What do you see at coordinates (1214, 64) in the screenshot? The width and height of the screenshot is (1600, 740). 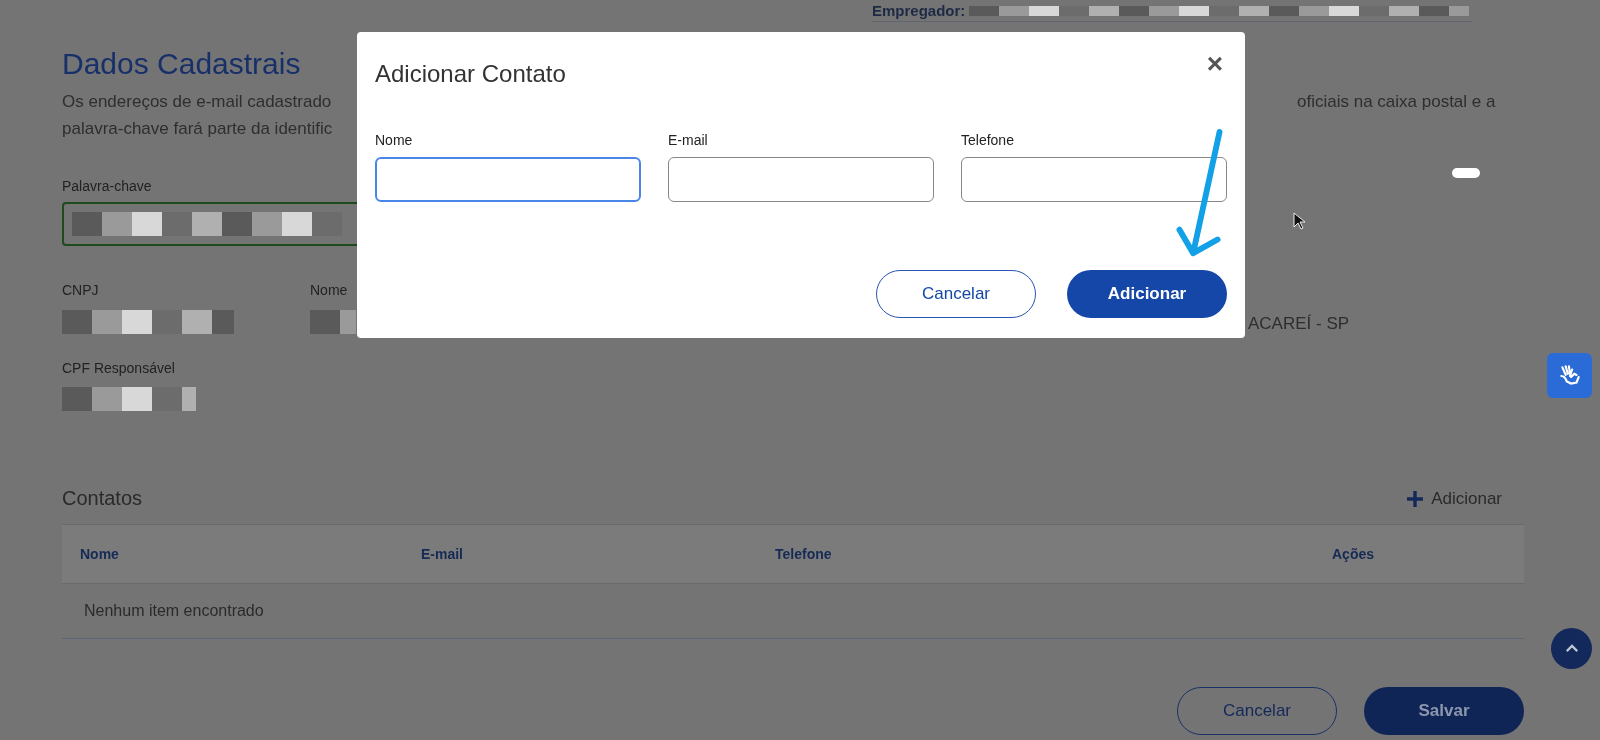 I see `close-button: ×` at bounding box center [1214, 64].